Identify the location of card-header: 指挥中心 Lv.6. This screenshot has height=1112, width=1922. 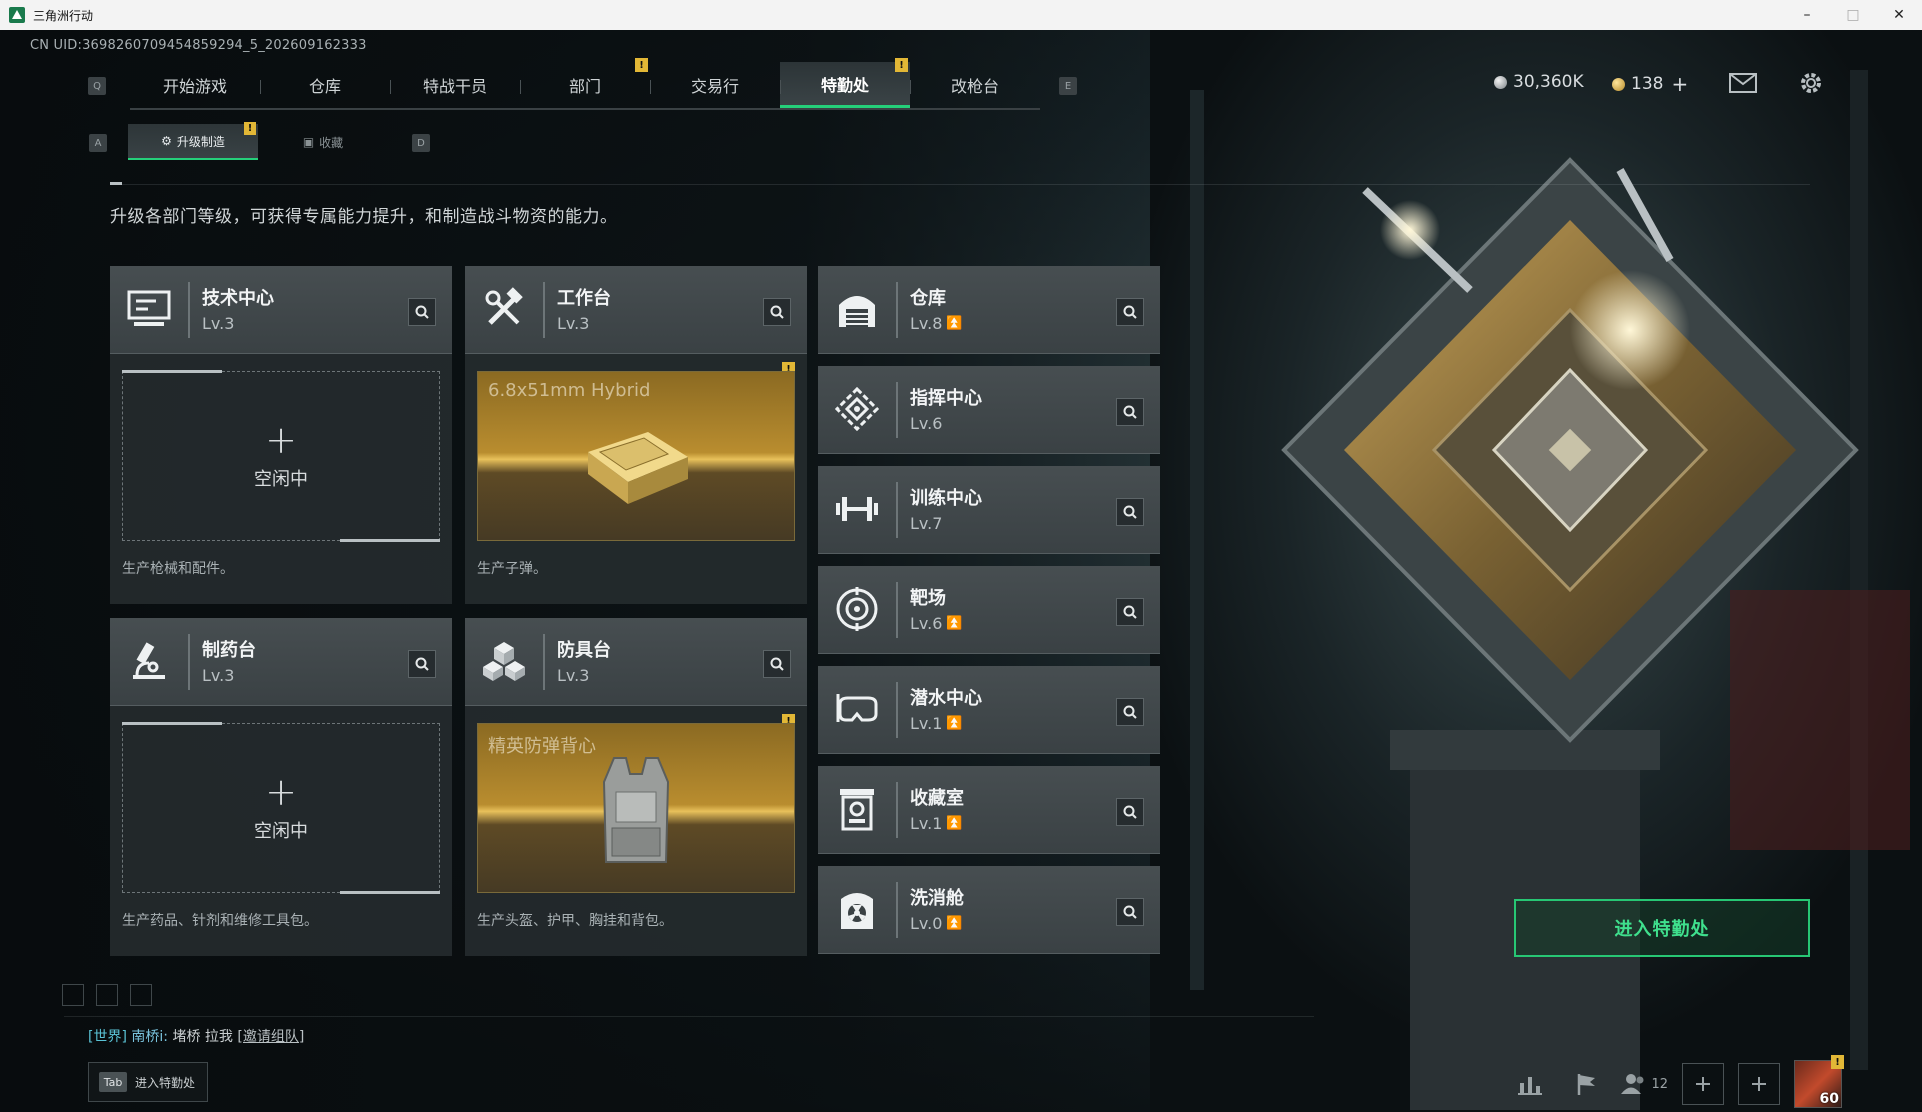
(989, 410).